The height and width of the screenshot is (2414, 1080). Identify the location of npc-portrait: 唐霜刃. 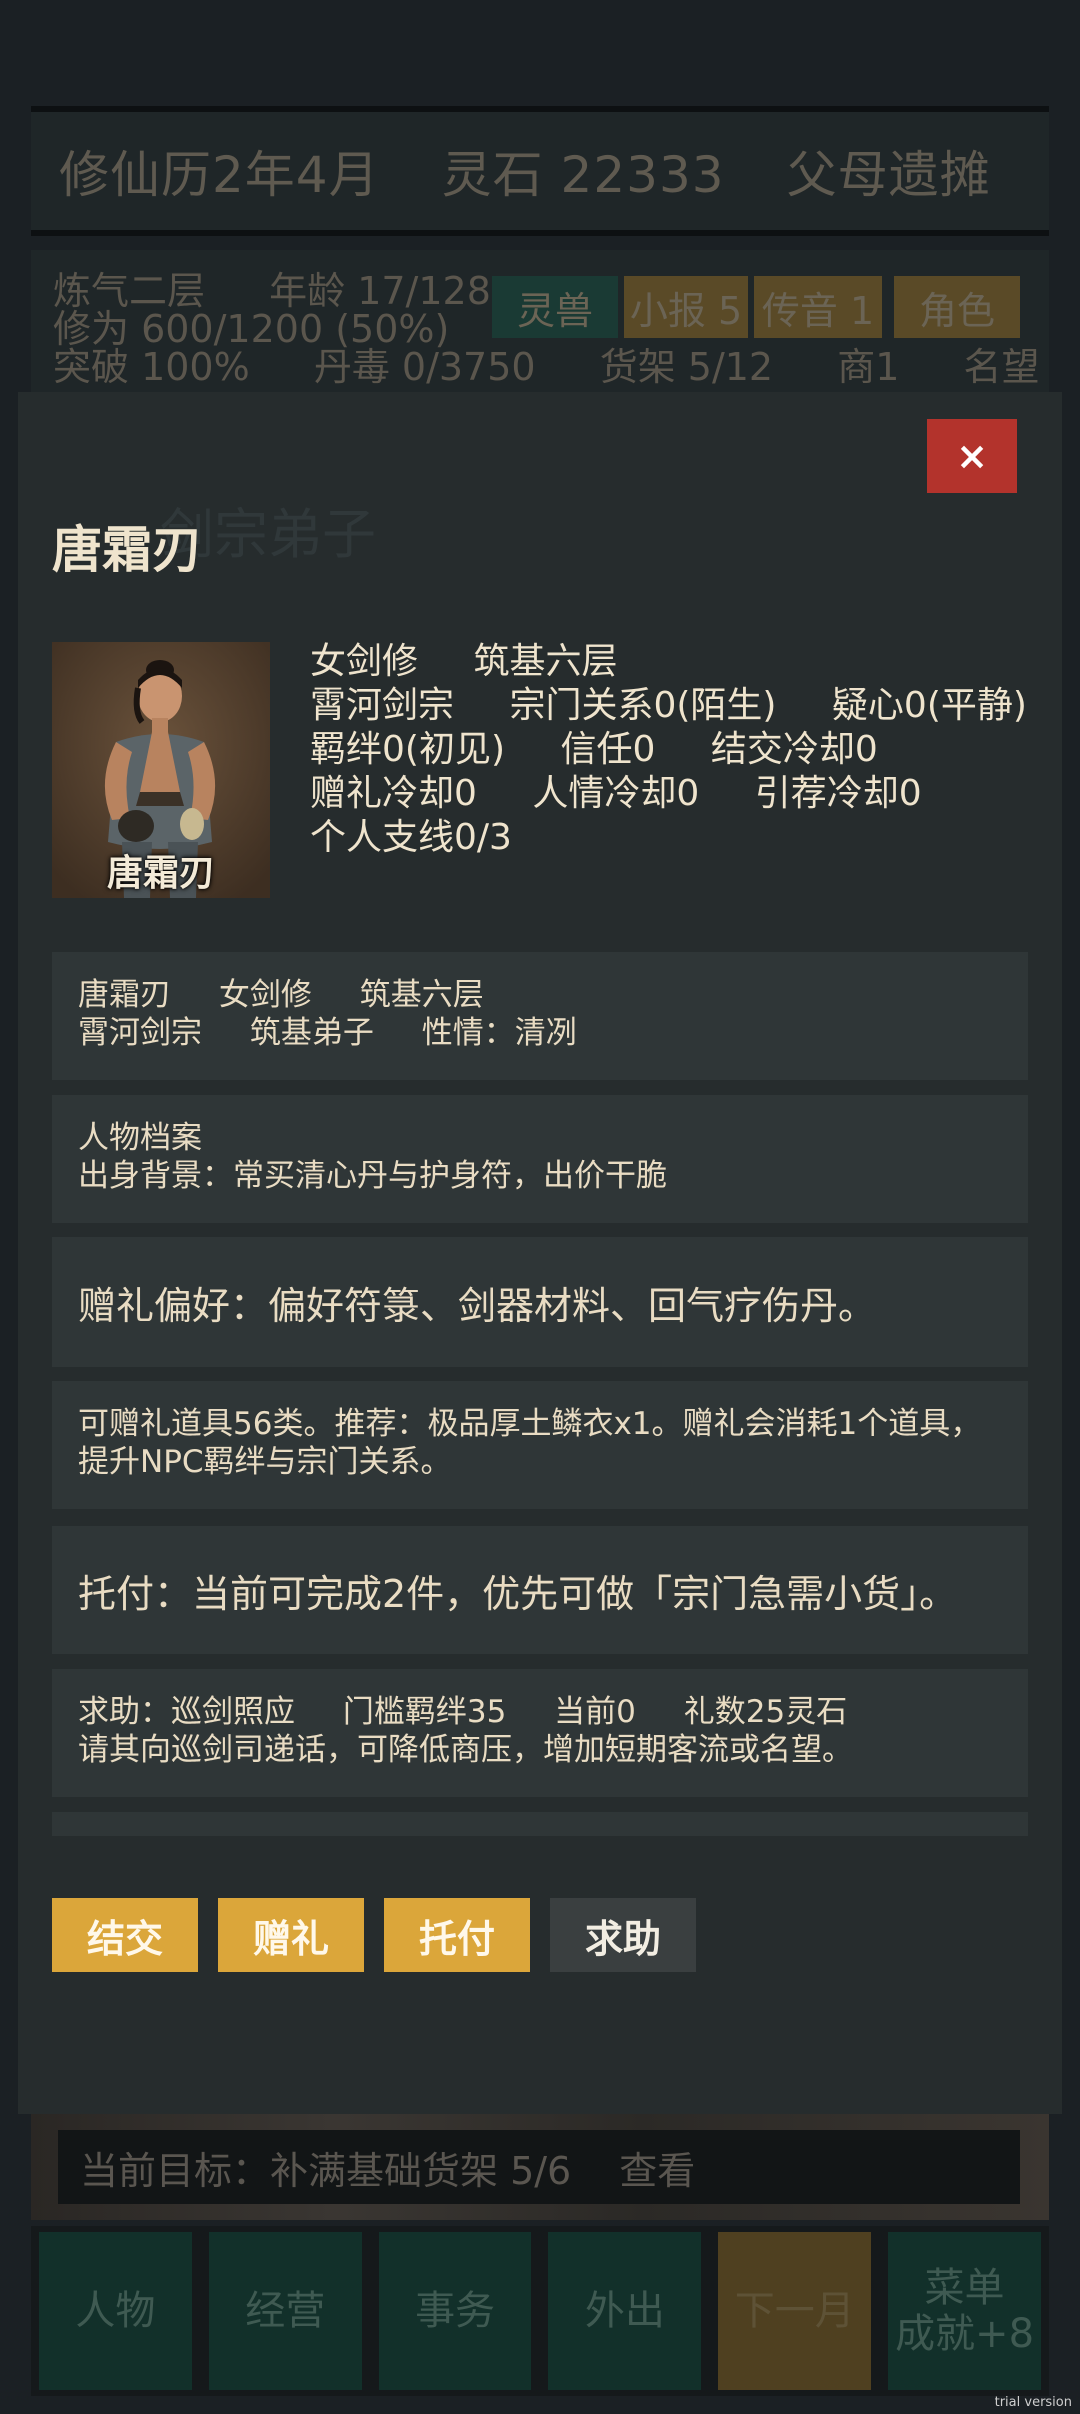
(161, 770).